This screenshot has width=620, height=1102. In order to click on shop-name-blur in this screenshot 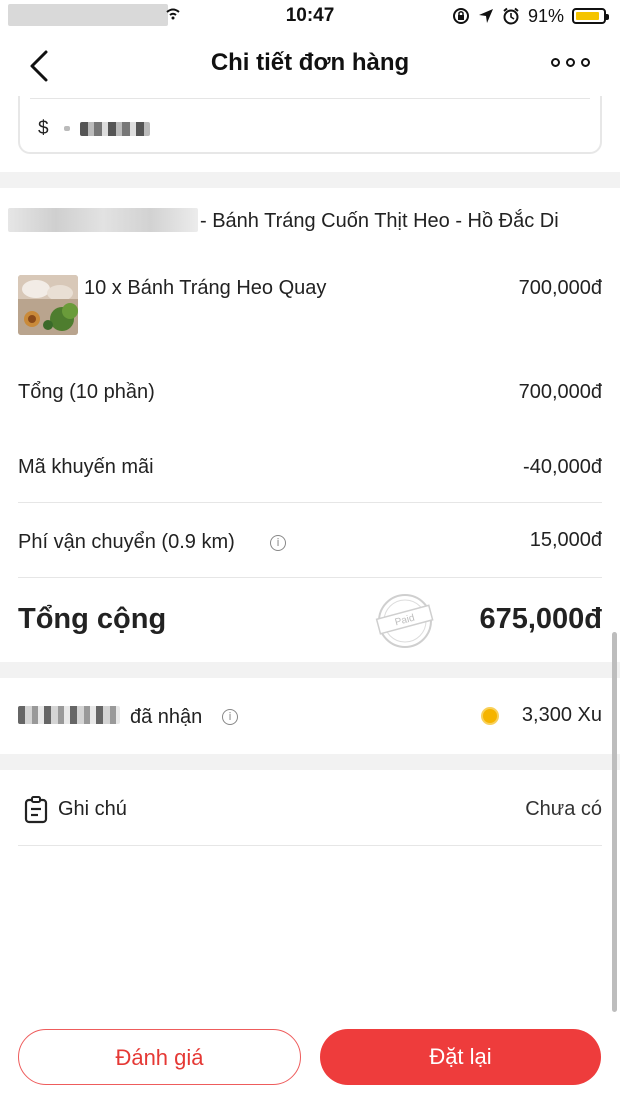, I will do `click(103, 220)`.